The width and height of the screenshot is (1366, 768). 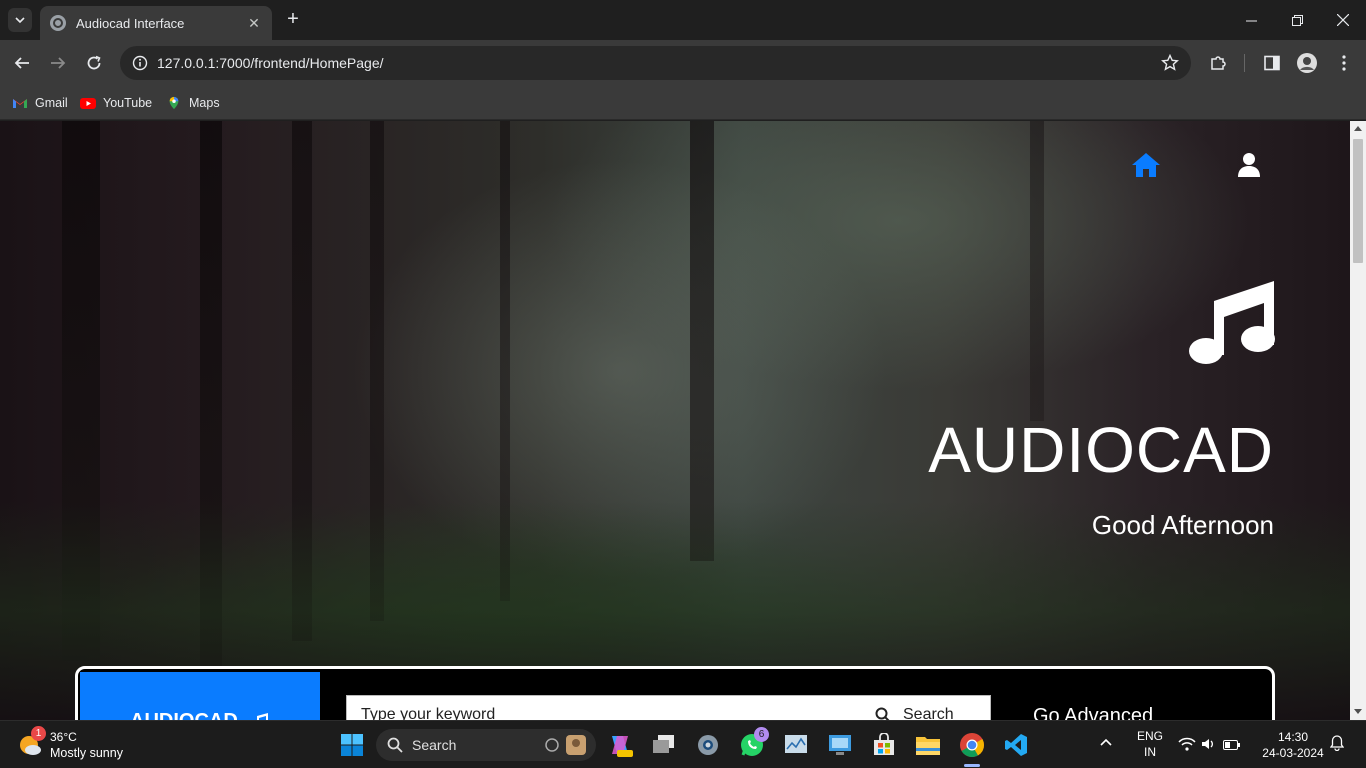 I want to click on chevron-up-icon, so click(x=1106, y=742).